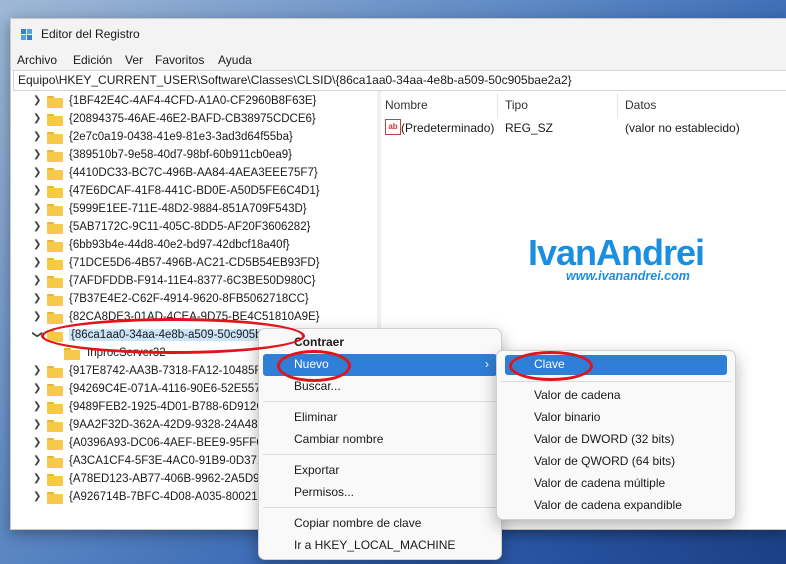 The width and height of the screenshot is (786, 564). I want to click on submenu-item-multiple: Valor de cadena múltiple, so click(616, 484).